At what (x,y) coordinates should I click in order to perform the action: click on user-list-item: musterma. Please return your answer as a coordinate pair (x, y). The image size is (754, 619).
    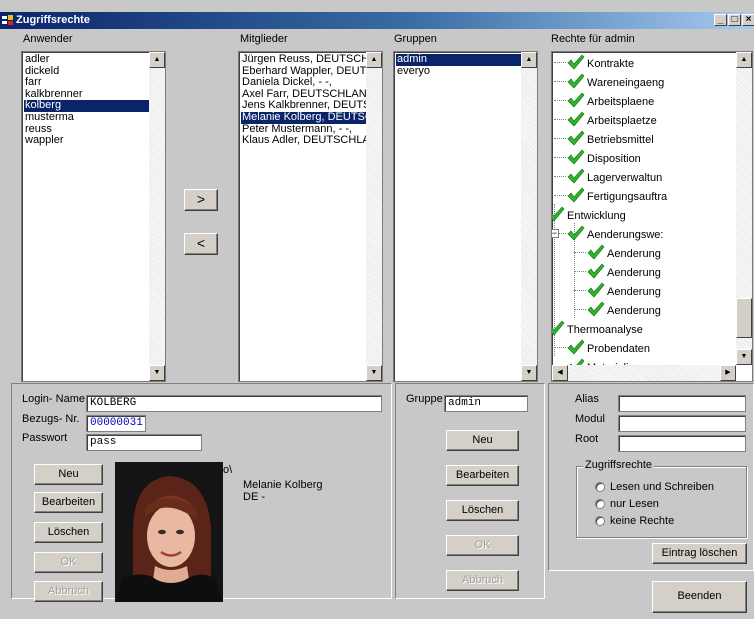
    Looking at the image, I should click on (94, 118).